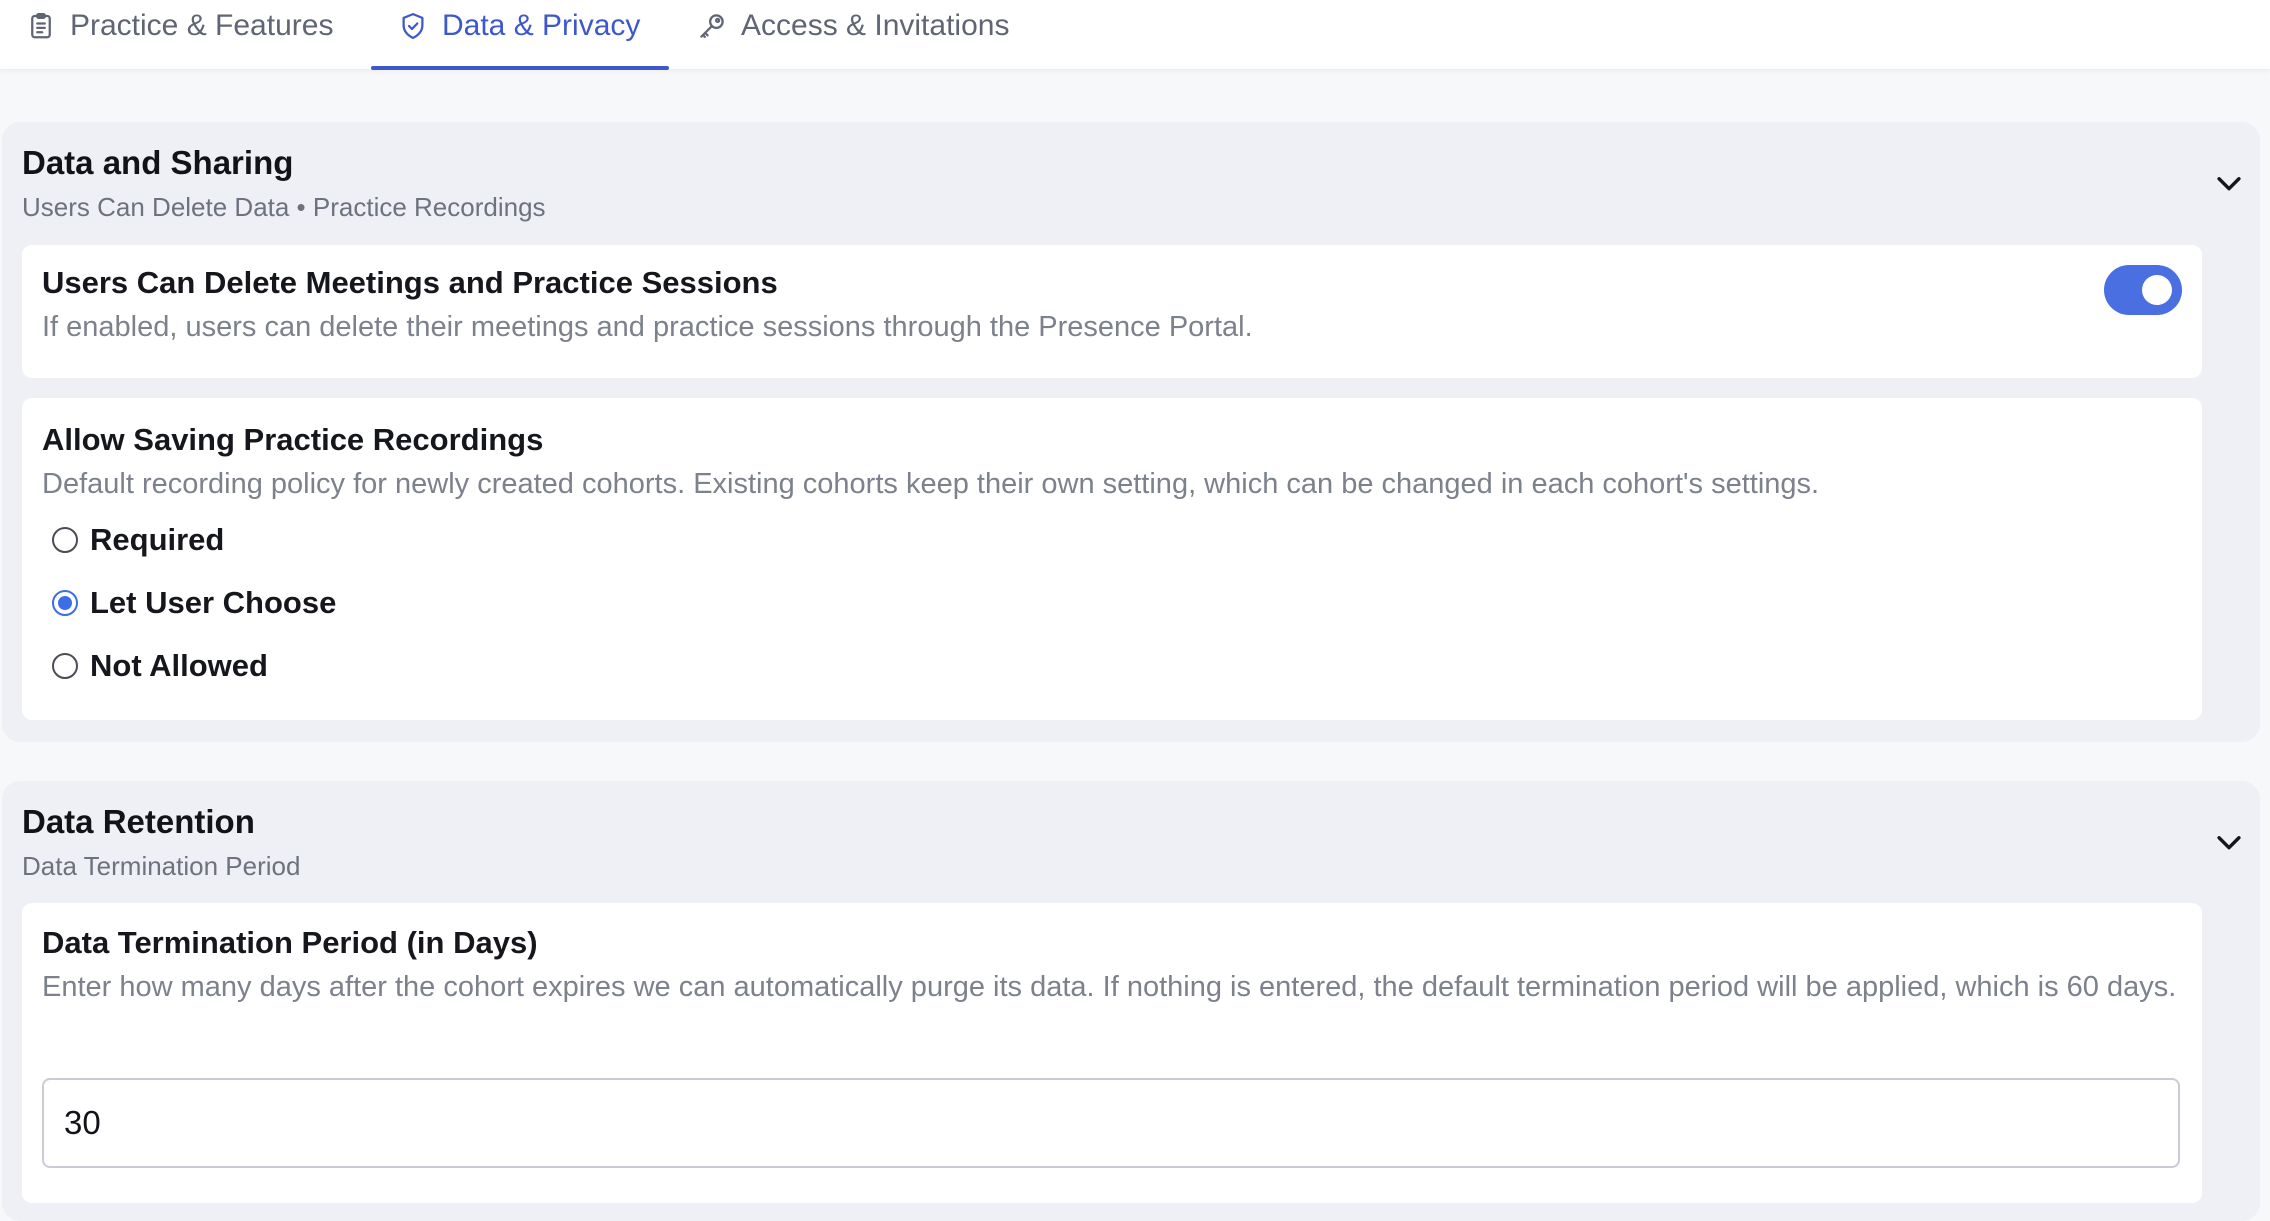 This screenshot has height=1221, width=2270. Describe the element at coordinates (290, 942) in the screenshot. I see `setting-title: Data Termination Period (in Days)` at that location.